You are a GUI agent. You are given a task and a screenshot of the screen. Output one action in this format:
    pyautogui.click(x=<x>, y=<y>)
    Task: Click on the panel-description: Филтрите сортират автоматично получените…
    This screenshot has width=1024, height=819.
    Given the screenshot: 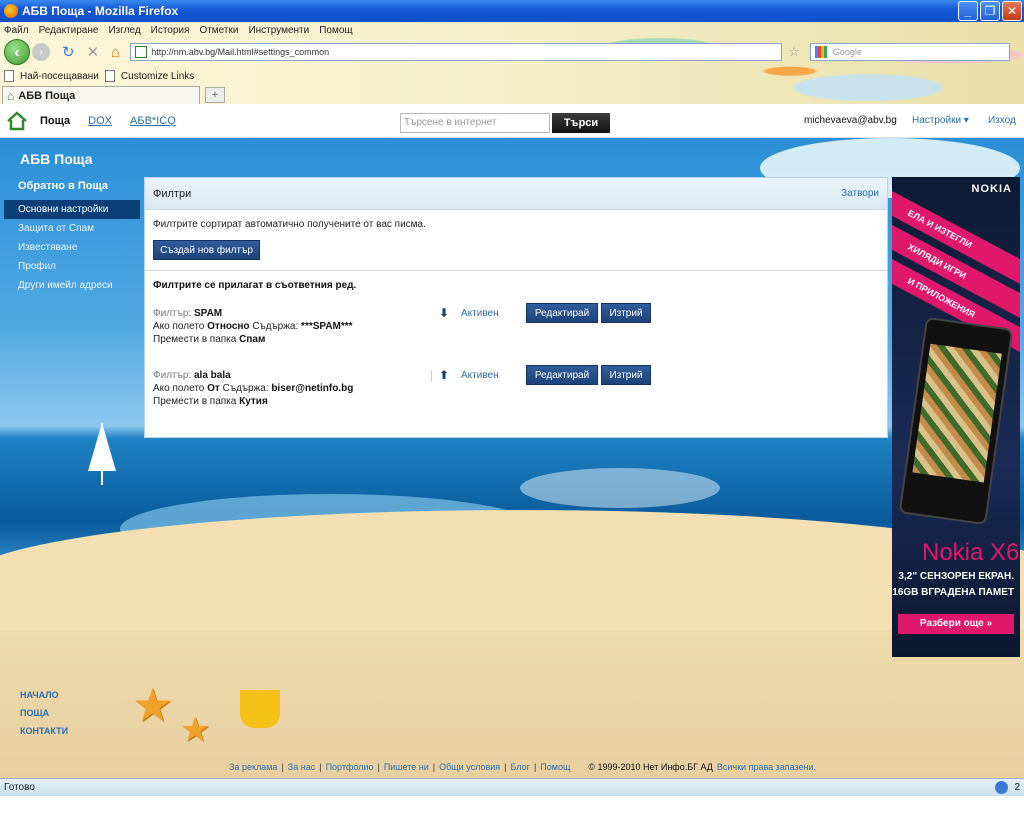 What is the action you would take?
    pyautogui.click(x=289, y=224)
    